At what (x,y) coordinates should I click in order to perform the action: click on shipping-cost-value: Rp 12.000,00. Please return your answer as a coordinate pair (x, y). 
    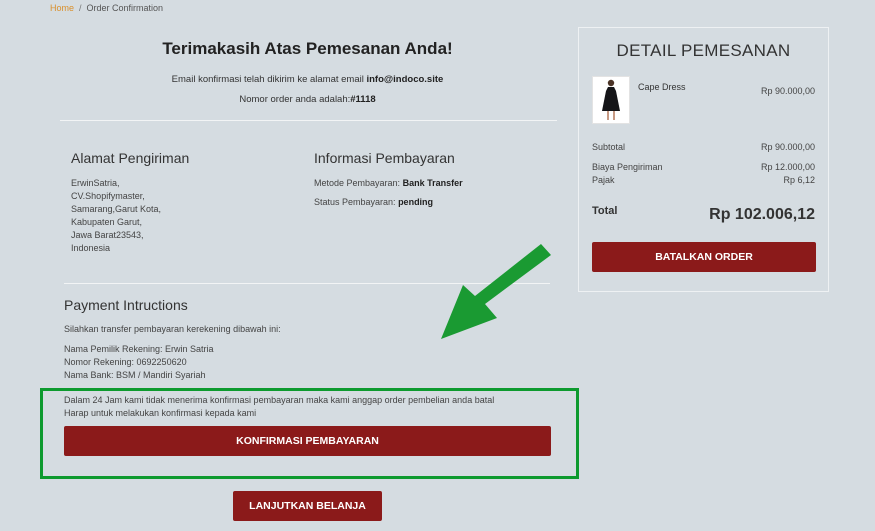
    Looking at the image, I should click on (787, 167).